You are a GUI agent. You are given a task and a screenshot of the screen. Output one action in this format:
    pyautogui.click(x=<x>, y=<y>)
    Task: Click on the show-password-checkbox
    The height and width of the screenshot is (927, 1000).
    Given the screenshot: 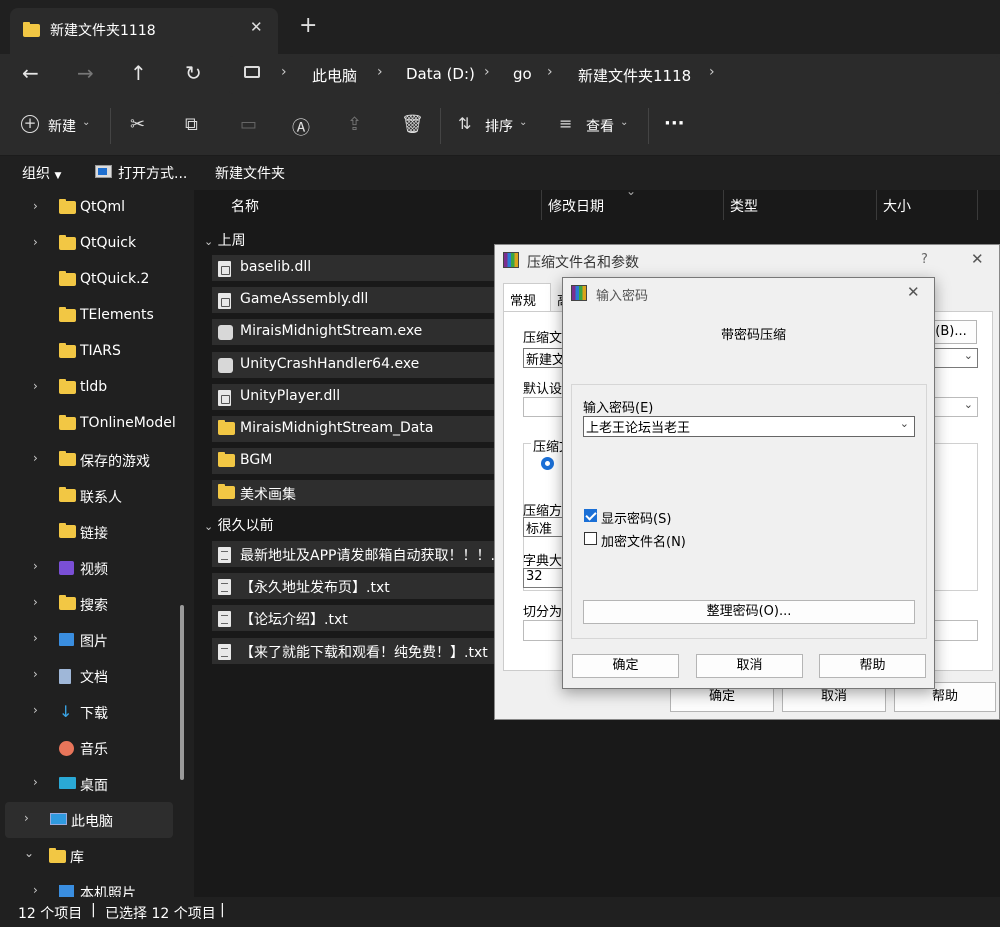 What is the action you would take?
    pyautogui.click(x=590, y=515)
    